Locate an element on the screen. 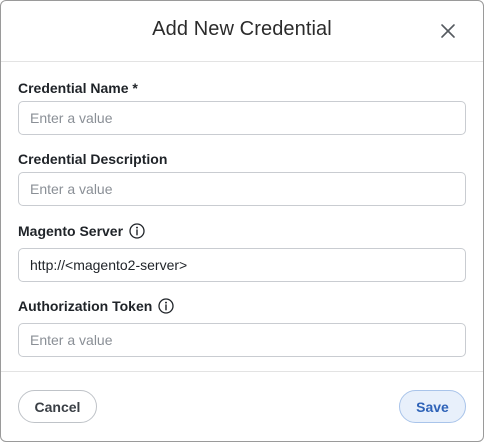 This screenshot has height=442, width=484. magento-server-label-text: Magento Server is located at coordinates (71, 231).